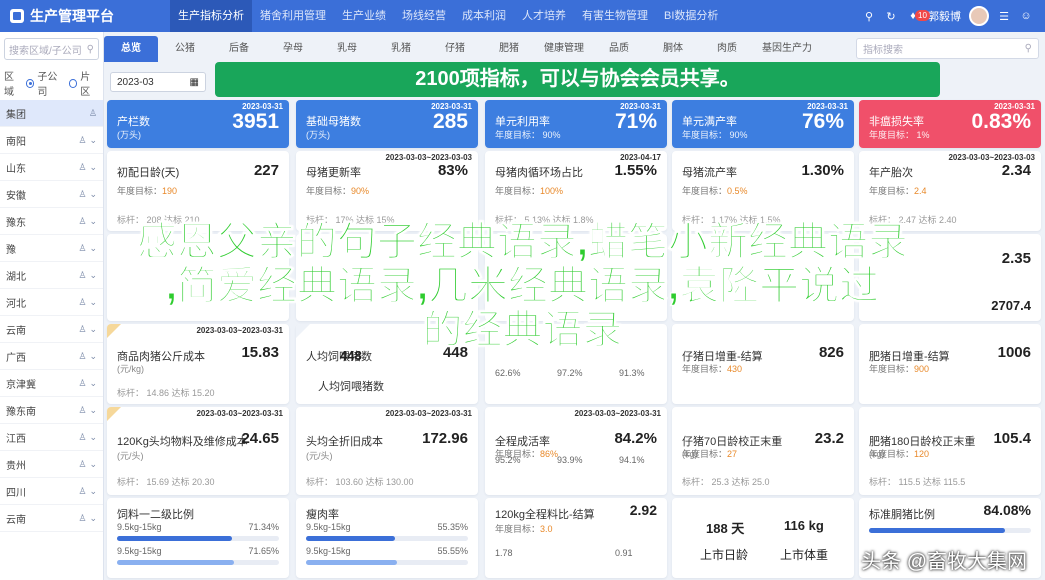 The width and height of the screenshot is (1045, 580). I want to click on nav-item-bi: BI数据分析, so click(691, 16).